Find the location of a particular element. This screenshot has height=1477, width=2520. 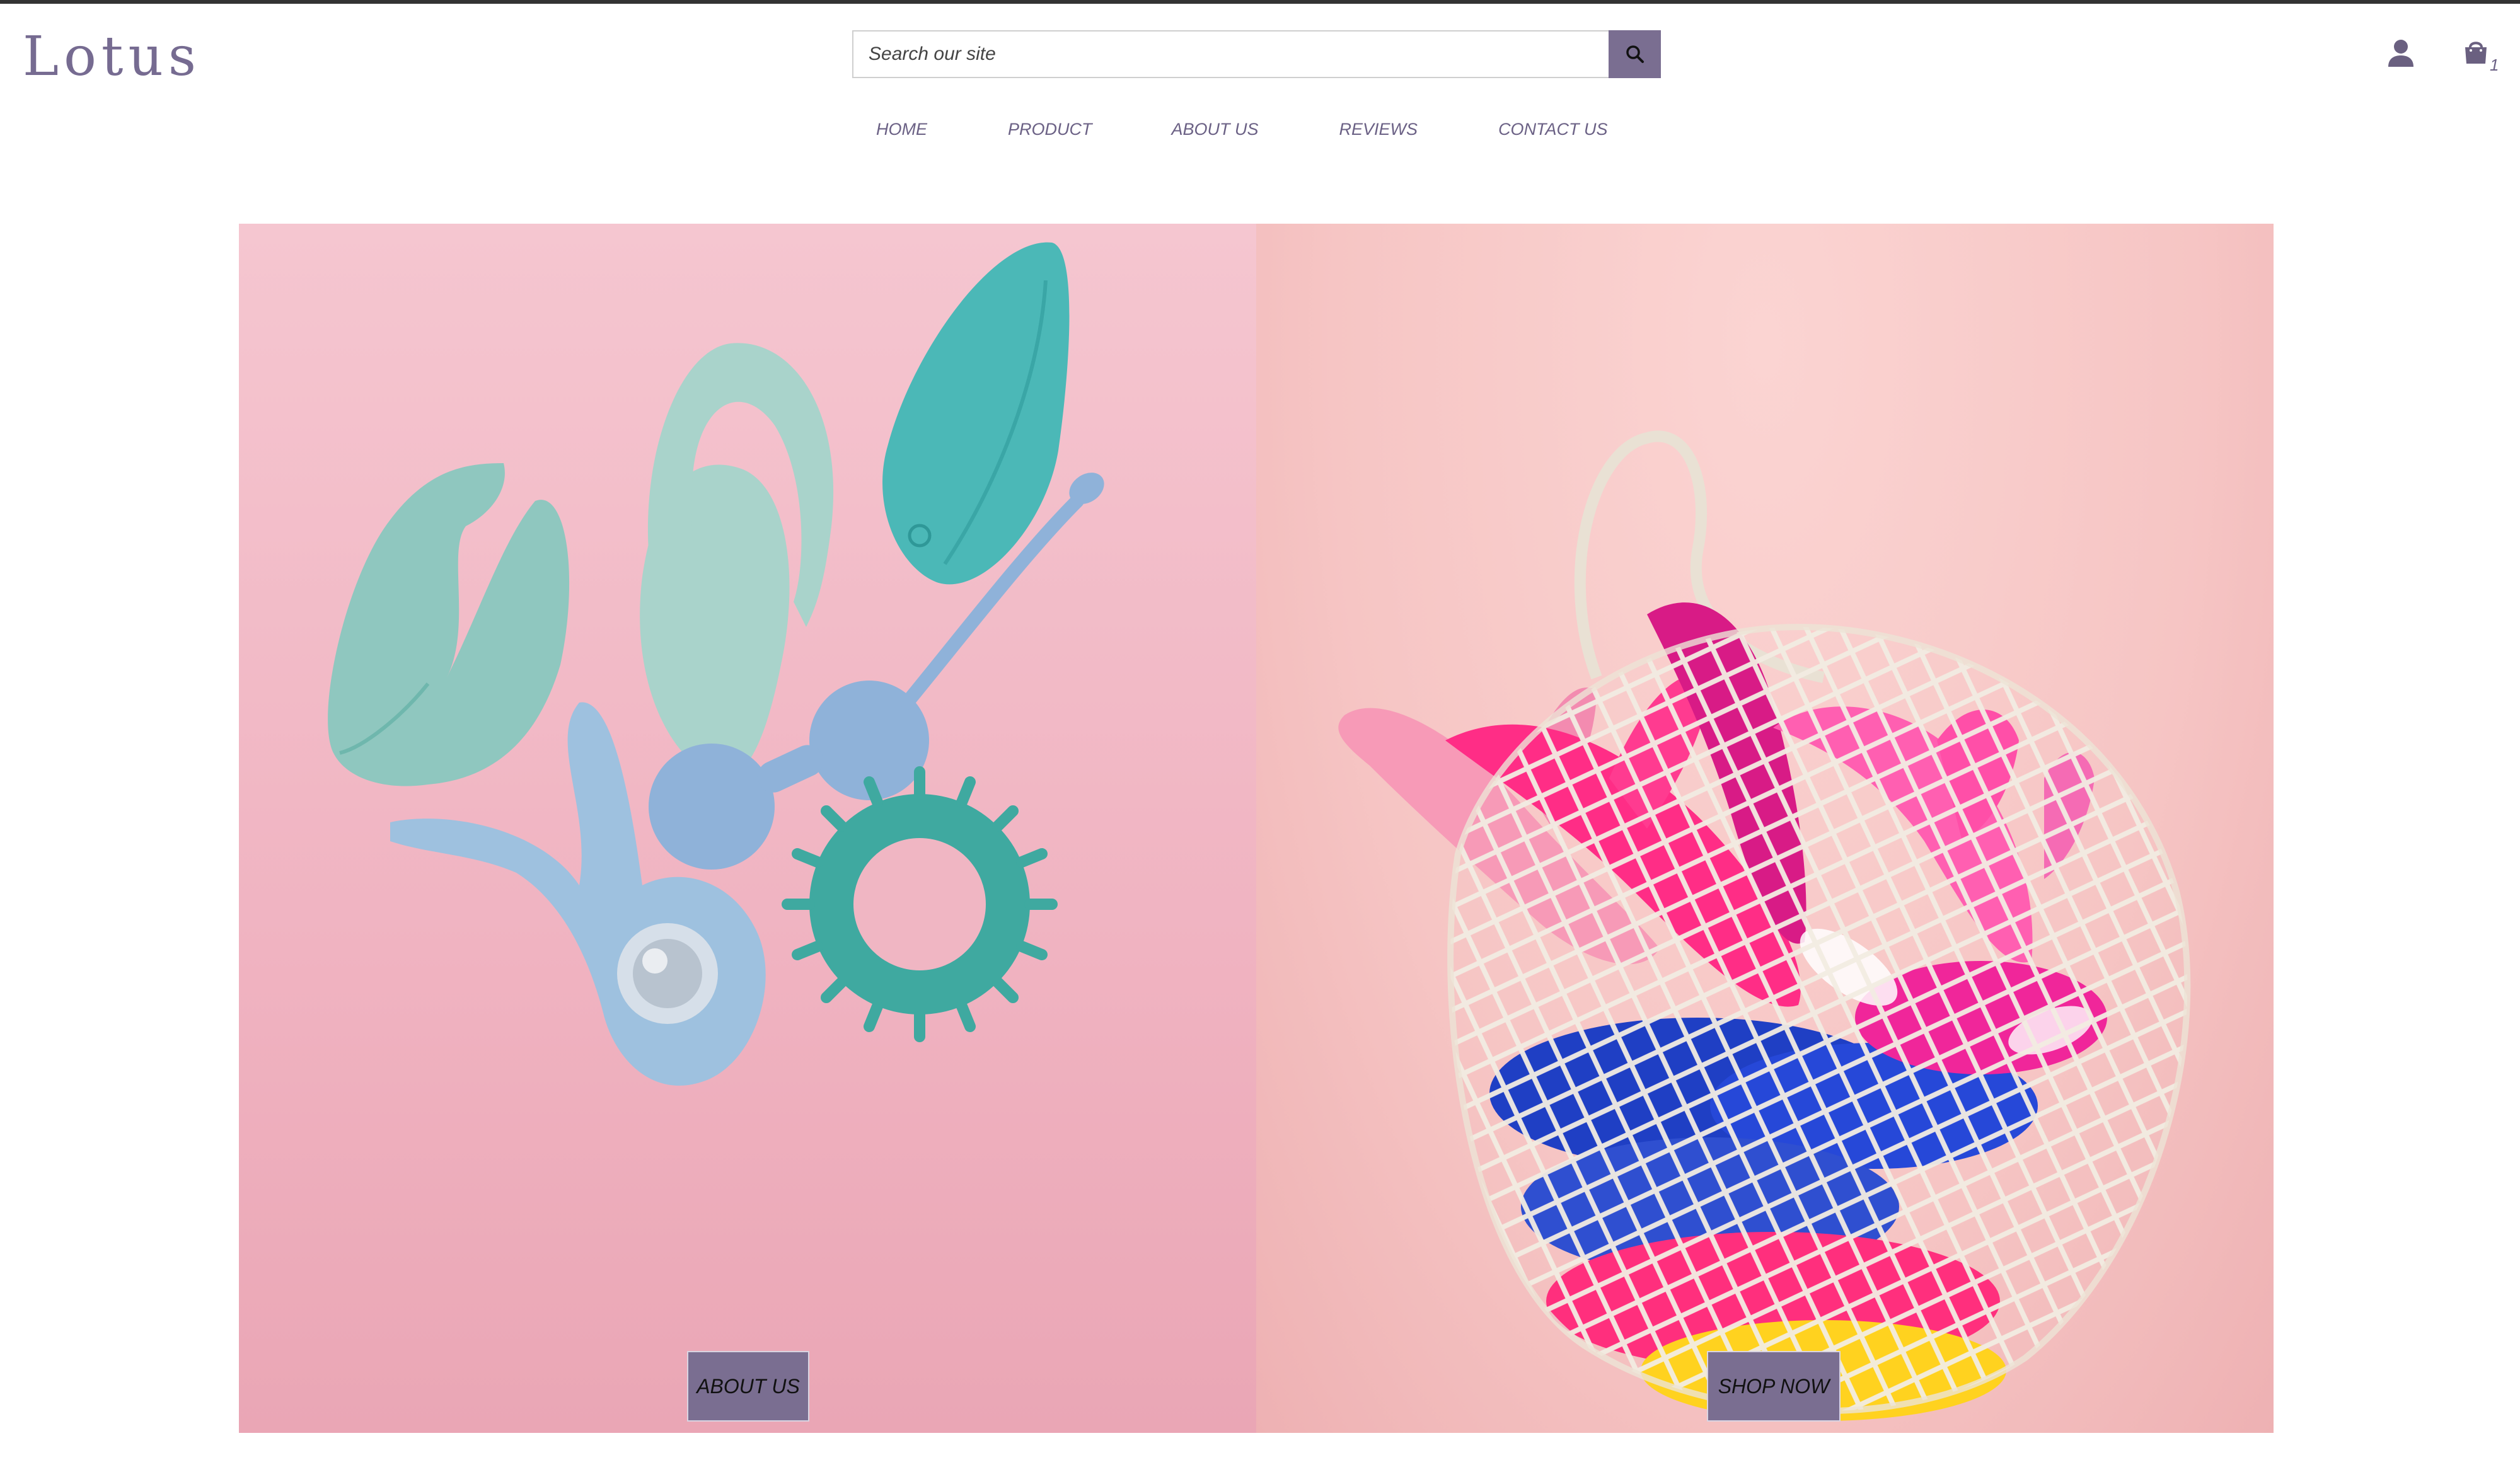

account-button is located at coordinates (2401, 53).